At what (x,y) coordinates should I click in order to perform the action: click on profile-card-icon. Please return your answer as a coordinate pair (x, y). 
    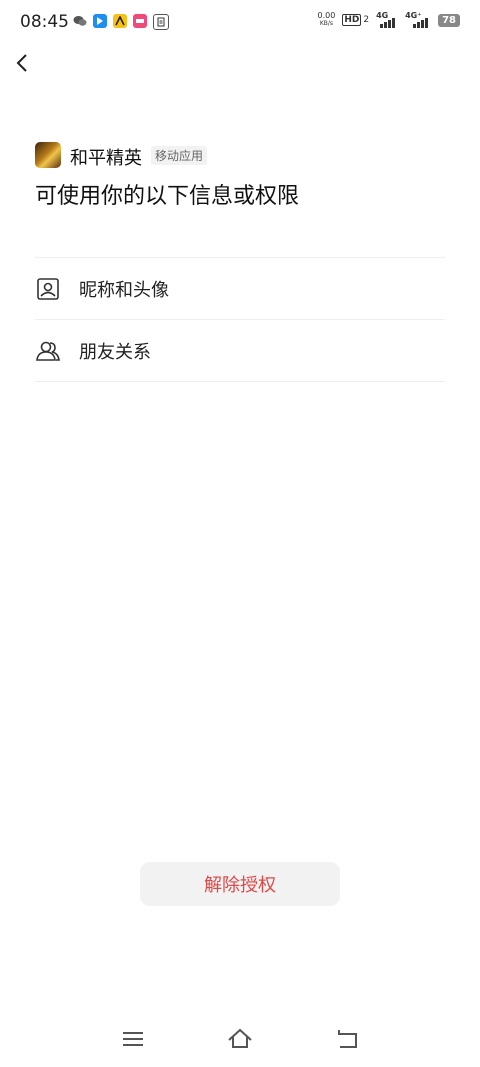
    Looking at the image, I should click on (48, 289).